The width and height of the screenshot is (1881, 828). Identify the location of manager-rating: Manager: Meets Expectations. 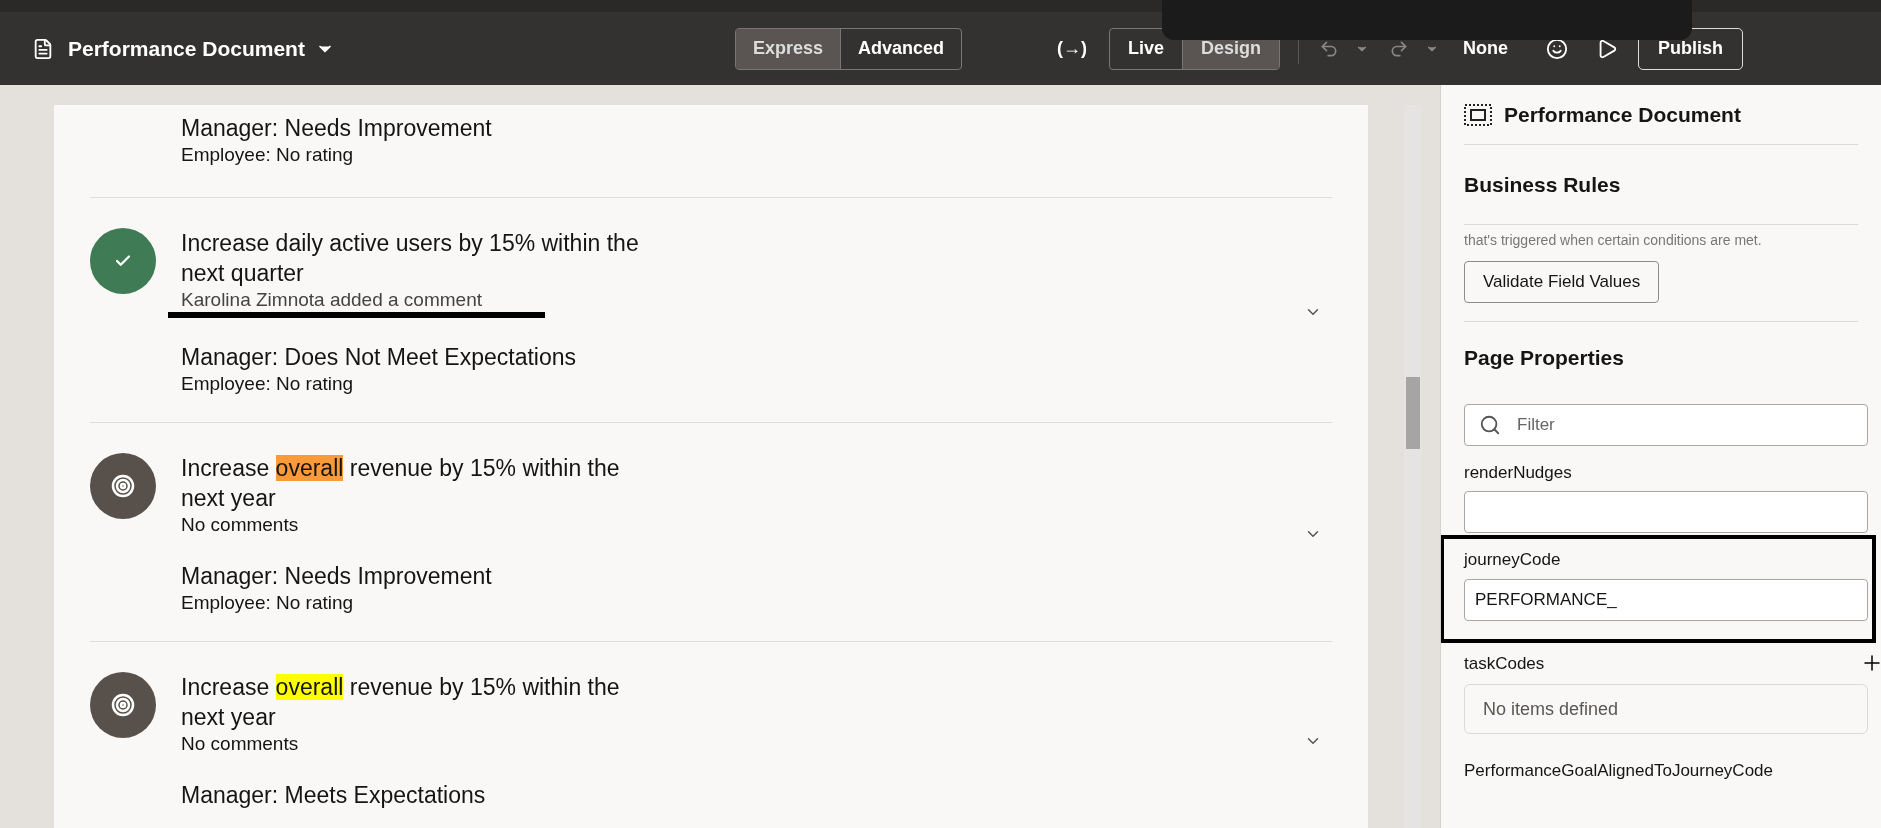
(334, 795).